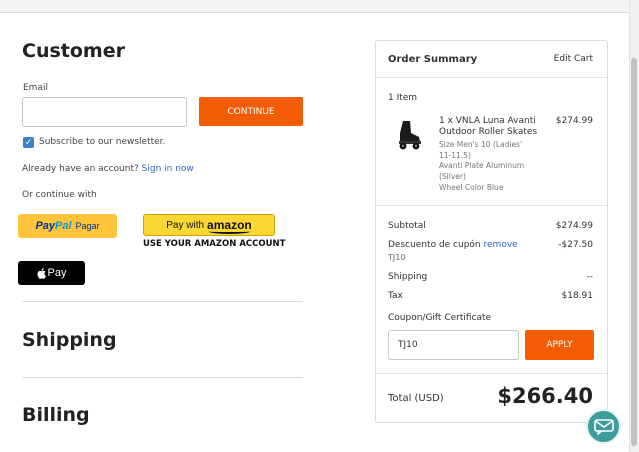 The width and height of the screenshot is (639, 452). I want to click on chat-icon, so click(603, 426).